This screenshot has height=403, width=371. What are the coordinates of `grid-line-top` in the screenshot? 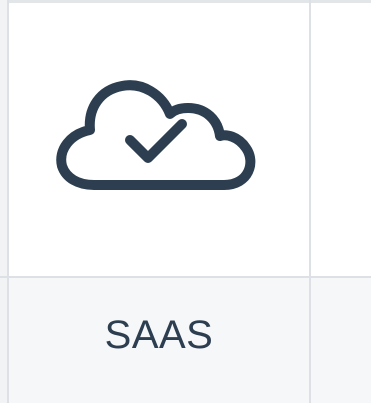 It's located at (185, 1).